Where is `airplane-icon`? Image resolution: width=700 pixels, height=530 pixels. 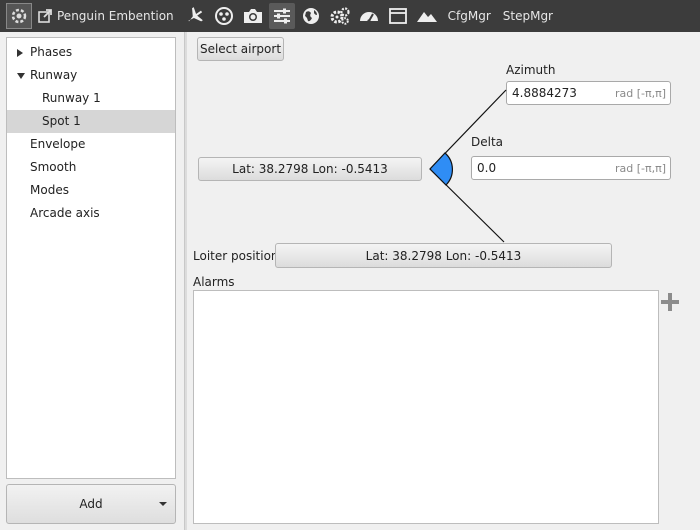 airplane-icon is located at coordinates (195, 16).